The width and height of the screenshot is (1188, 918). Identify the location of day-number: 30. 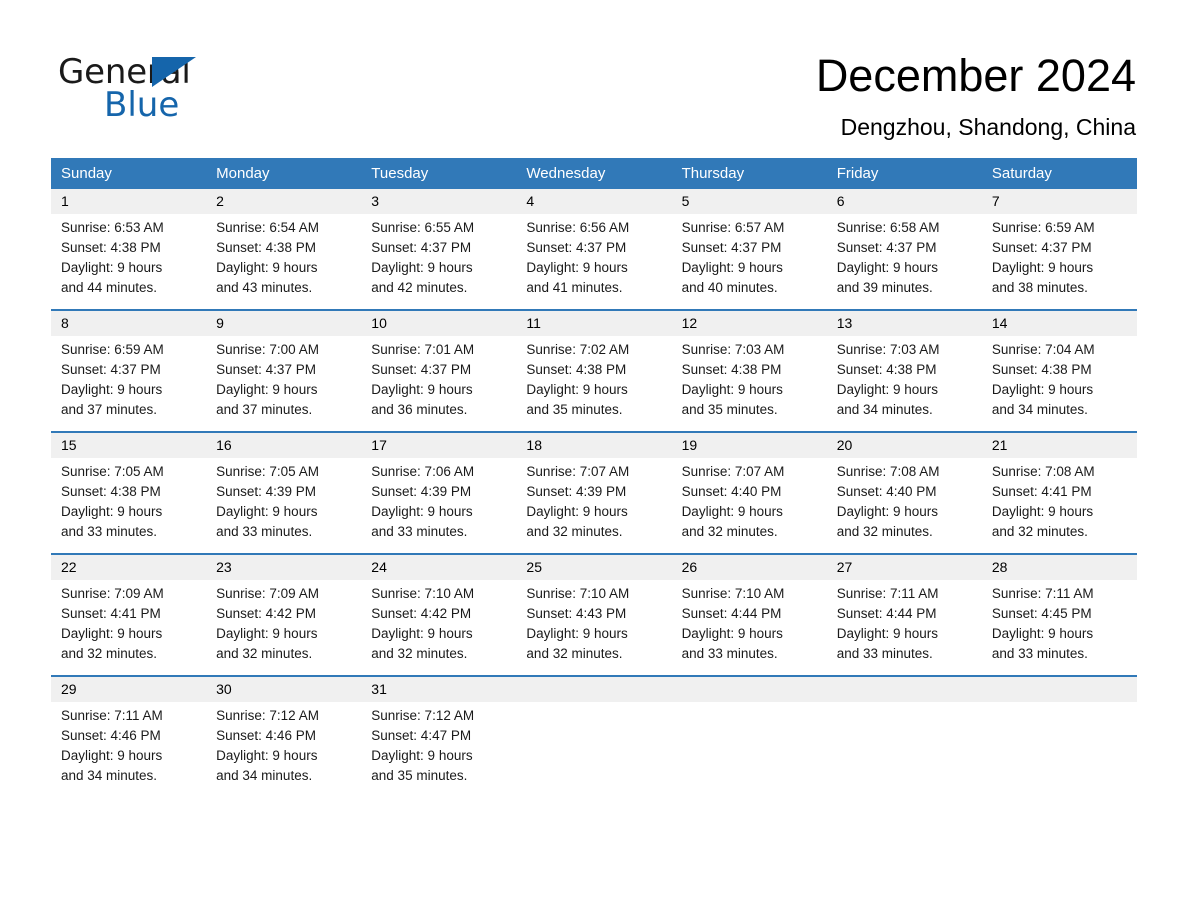
(283, 689).